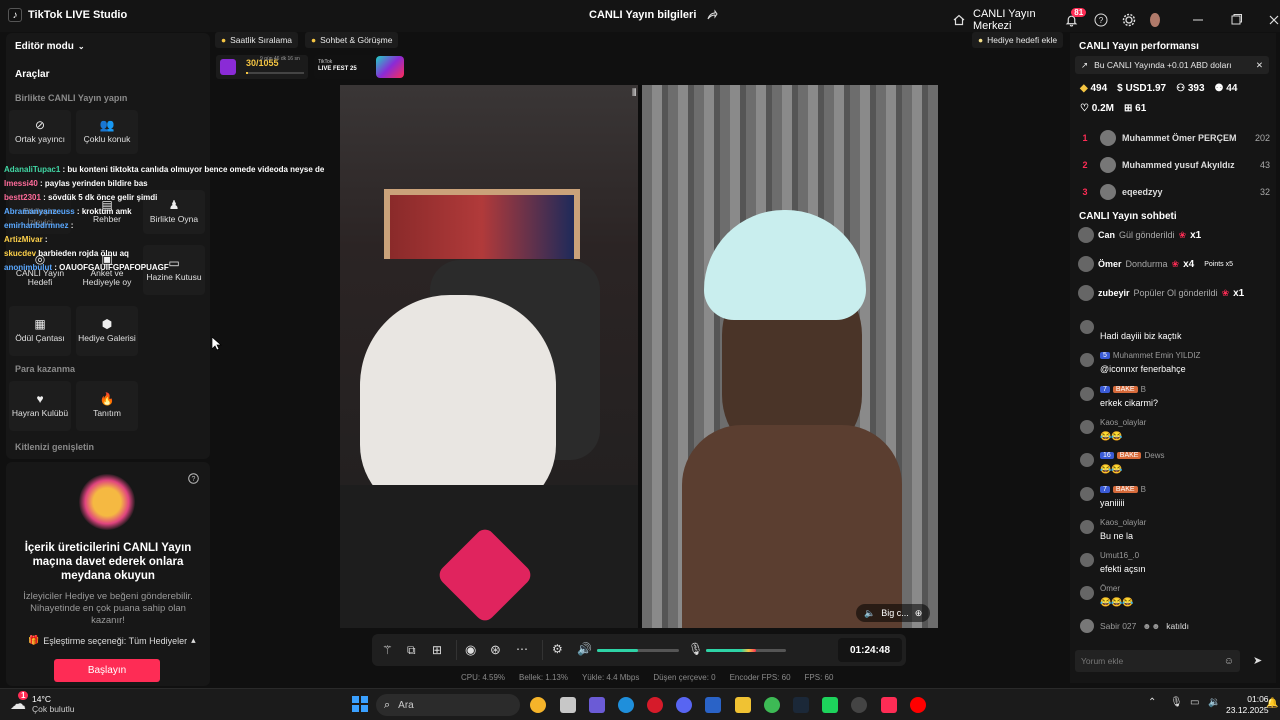 The width and height of the screenshot is (1280, 720). I want to click on taskbar-search: ⌕ Ara, so click(448, 705).